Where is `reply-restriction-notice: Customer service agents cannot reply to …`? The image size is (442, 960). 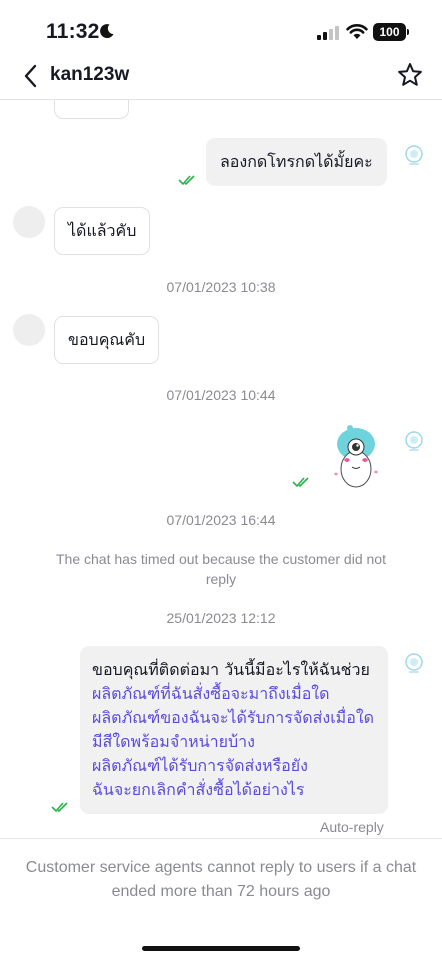 reply-restriction-notice: Customer service agents cannot reply to … is located at coordinates (221, 879).